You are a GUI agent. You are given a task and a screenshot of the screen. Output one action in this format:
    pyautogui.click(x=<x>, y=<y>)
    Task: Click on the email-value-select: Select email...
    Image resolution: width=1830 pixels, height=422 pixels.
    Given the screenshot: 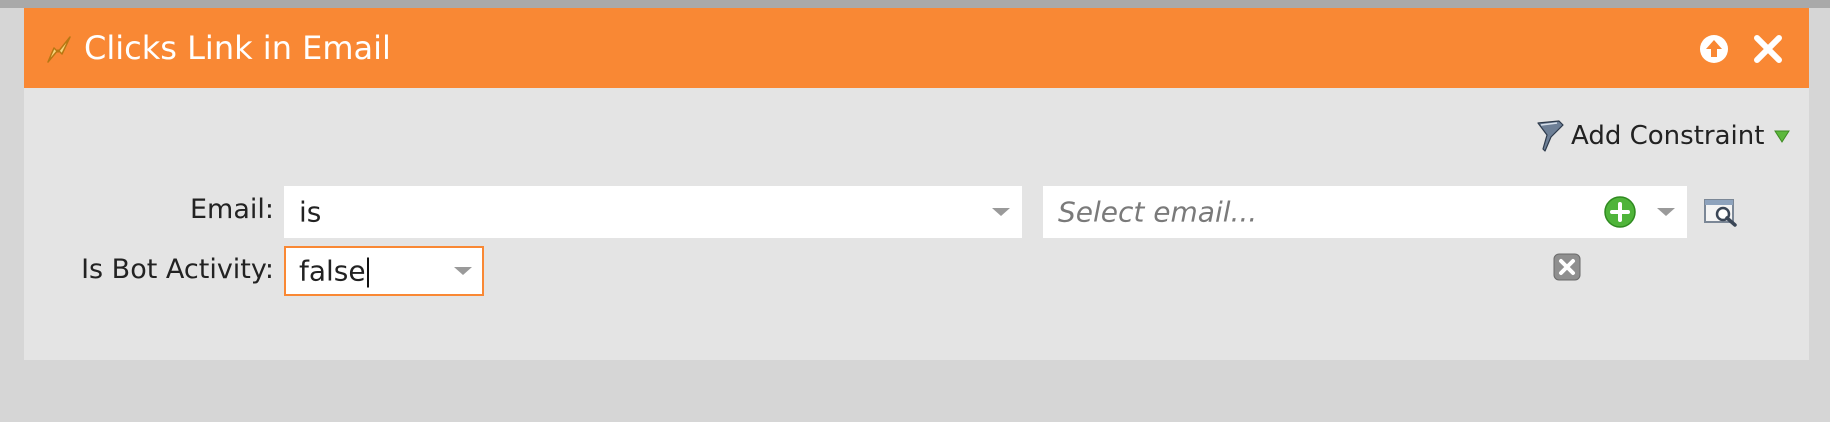 What is the action you would take?
    pyautogui.click(x=1365, y=212)
    